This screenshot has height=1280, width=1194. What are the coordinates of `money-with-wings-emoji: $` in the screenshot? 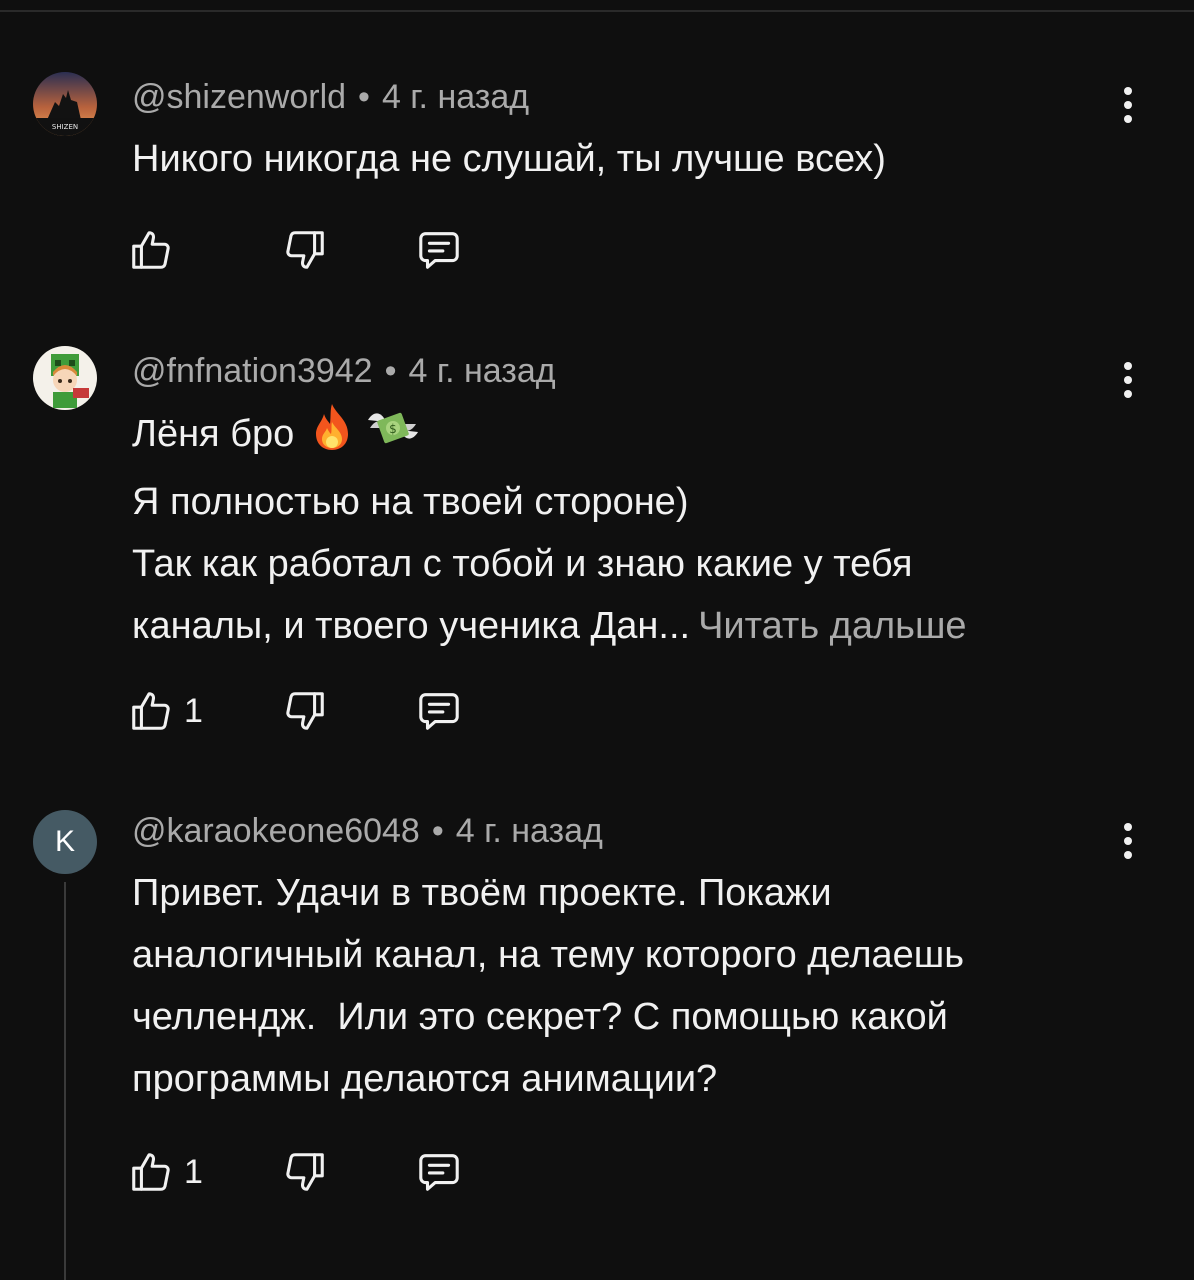 It's located at (393, 436).